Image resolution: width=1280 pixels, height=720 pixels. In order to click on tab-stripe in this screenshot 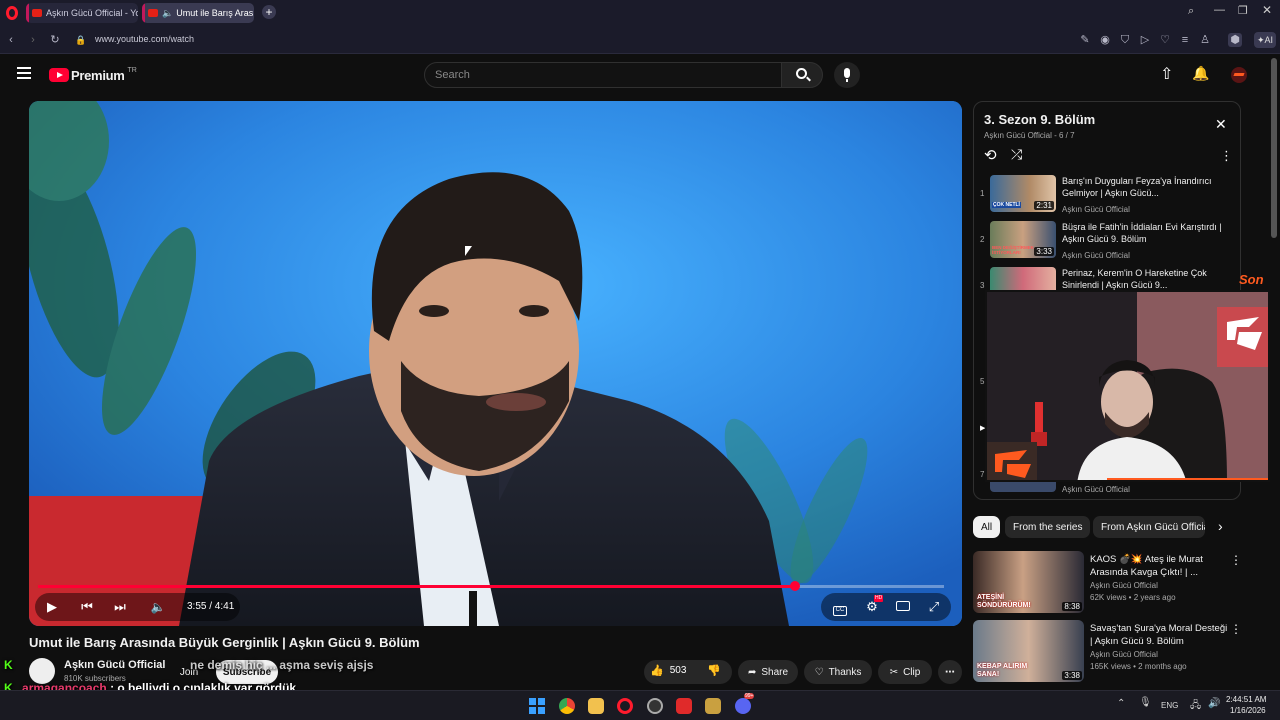, I will do `click(27, 13)`.